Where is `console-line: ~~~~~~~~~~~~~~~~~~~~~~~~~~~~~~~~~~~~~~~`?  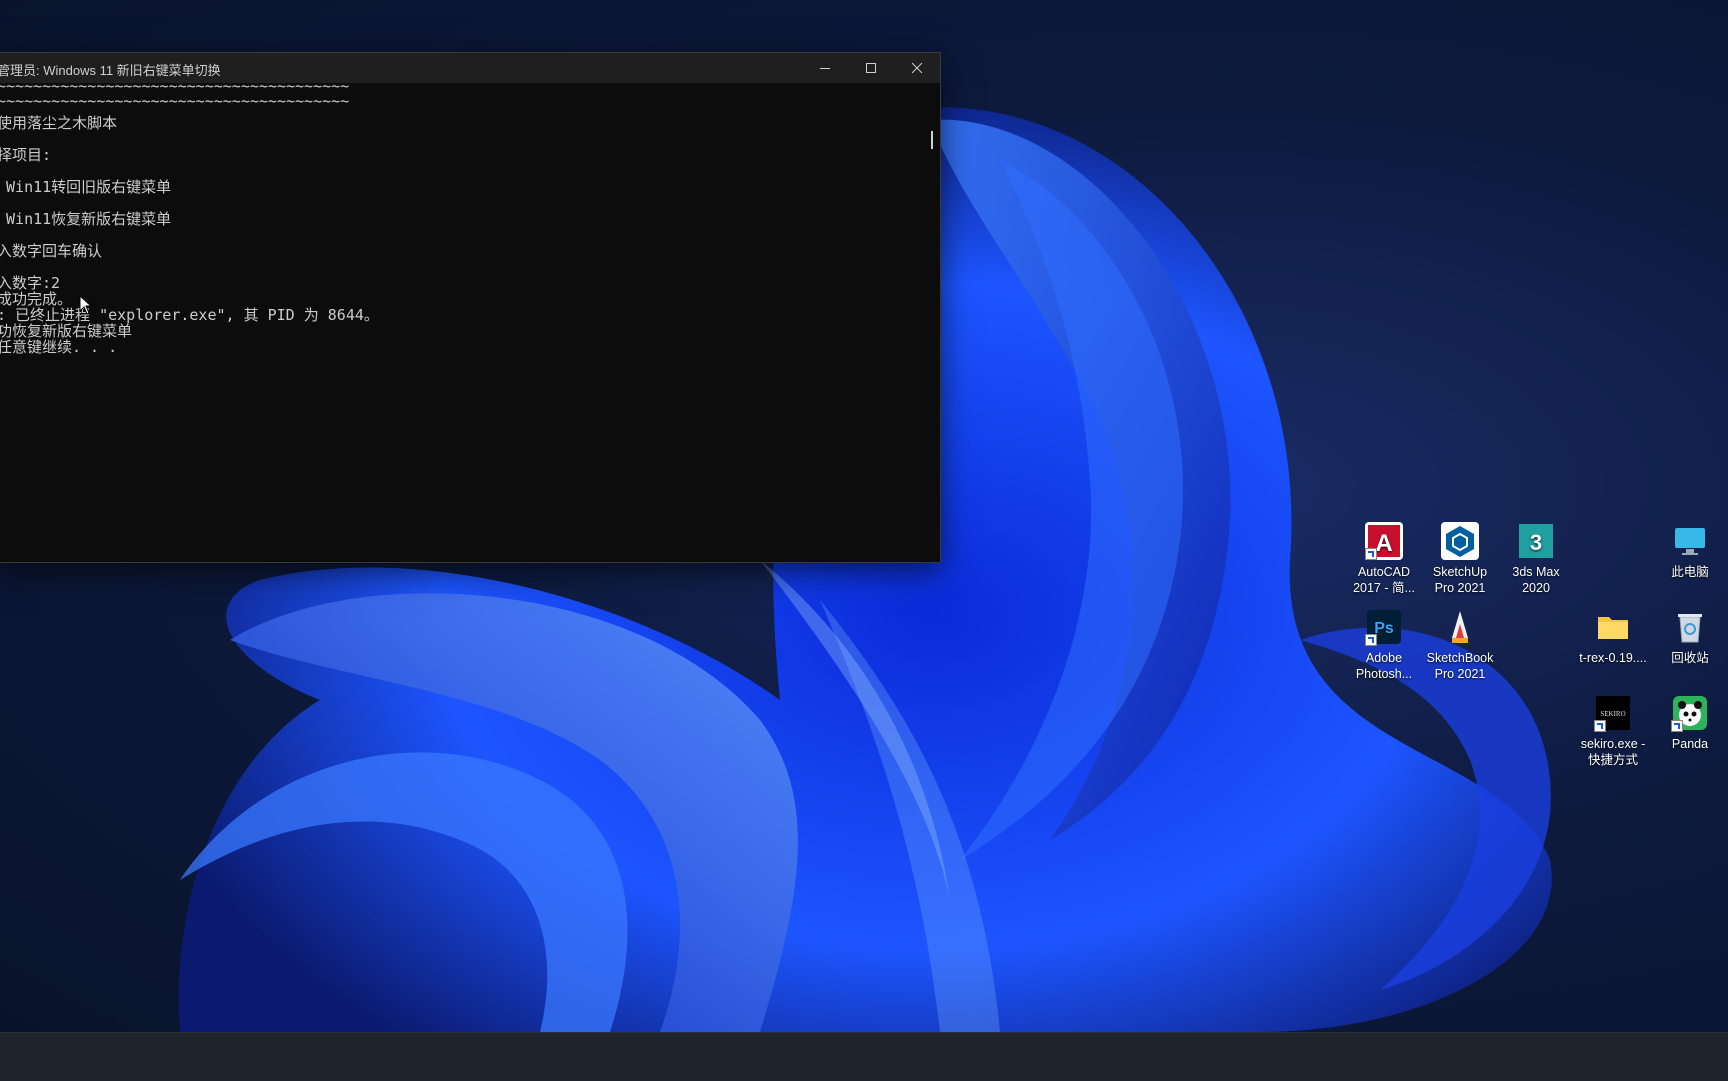
console-line: ~~~~~~~~~~~~~~~~~~~~~~~~~~~~~~~~~~~~~~~ is located at coordinates (175, 101).